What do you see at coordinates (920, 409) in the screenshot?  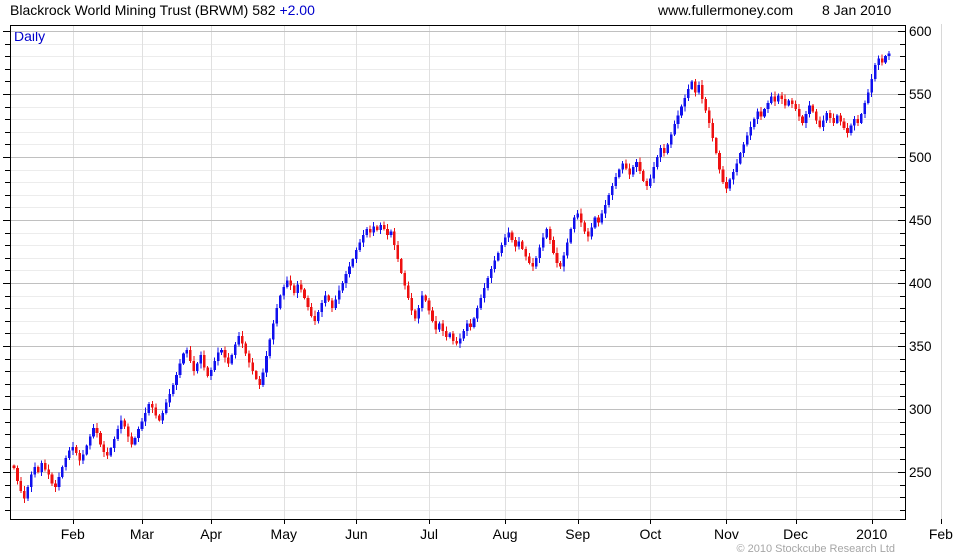 I see `y-axis-label: 300` at bounding box center [920, 409].